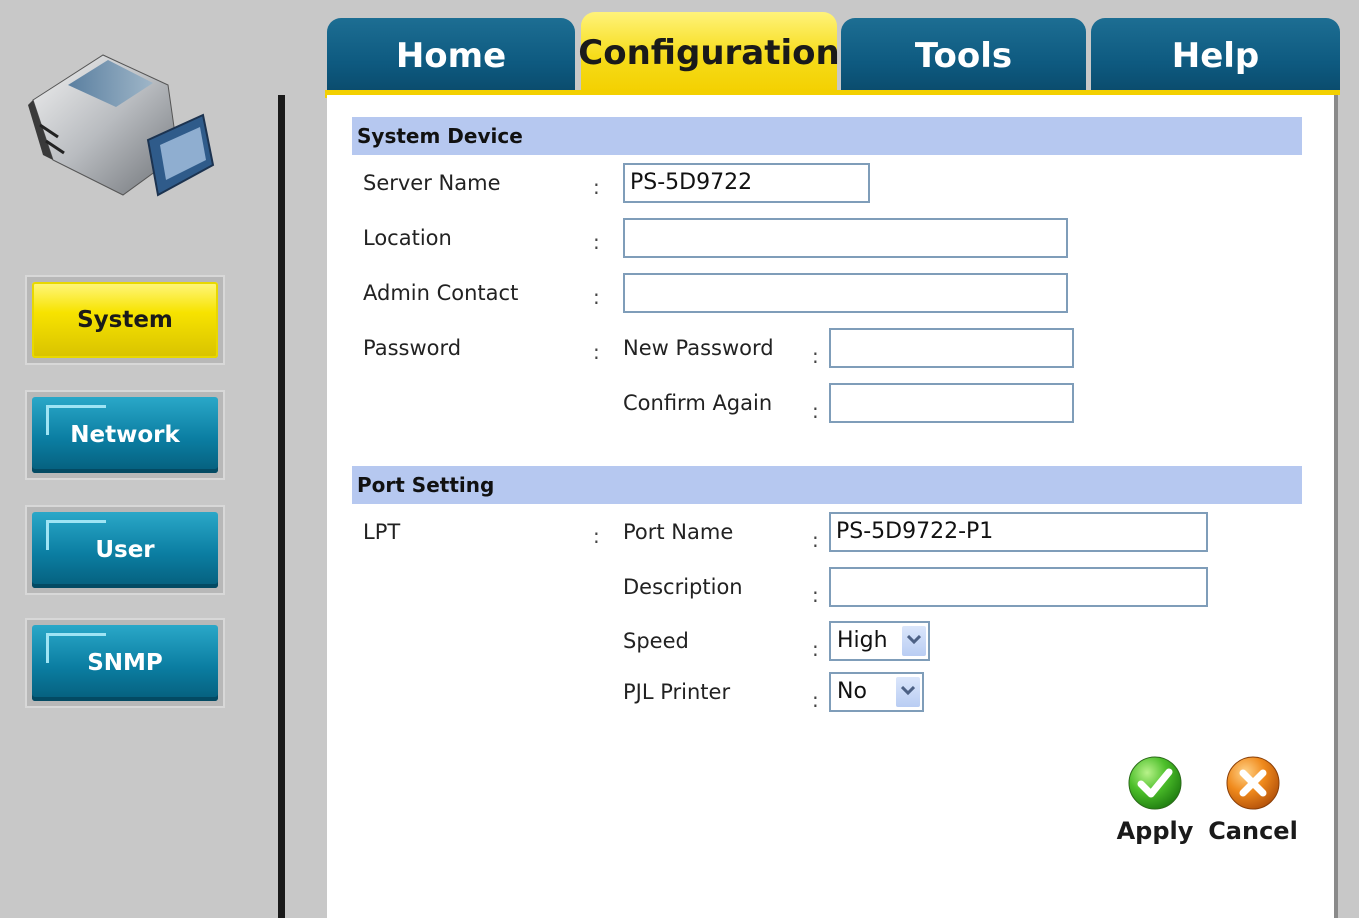 This screenshot has width=1359, height=918. What do you see at coordinates (827, 485) in the screenshot?
I see `section-header-port-setting: Port Setting` at bounding box center [827, 485].